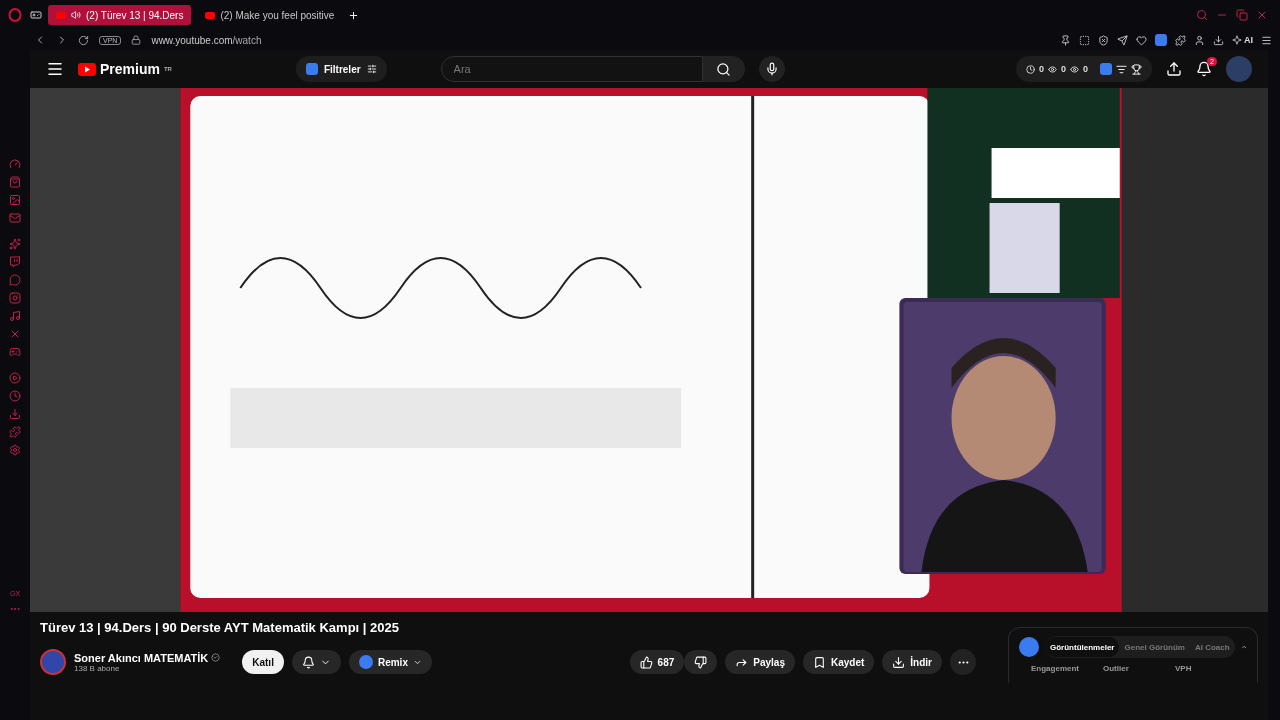 Image resolution: width=1280 pixels, height=720 pixels. I want to click on browser-tab: (2) Make you feel positive, so click(270, 15).